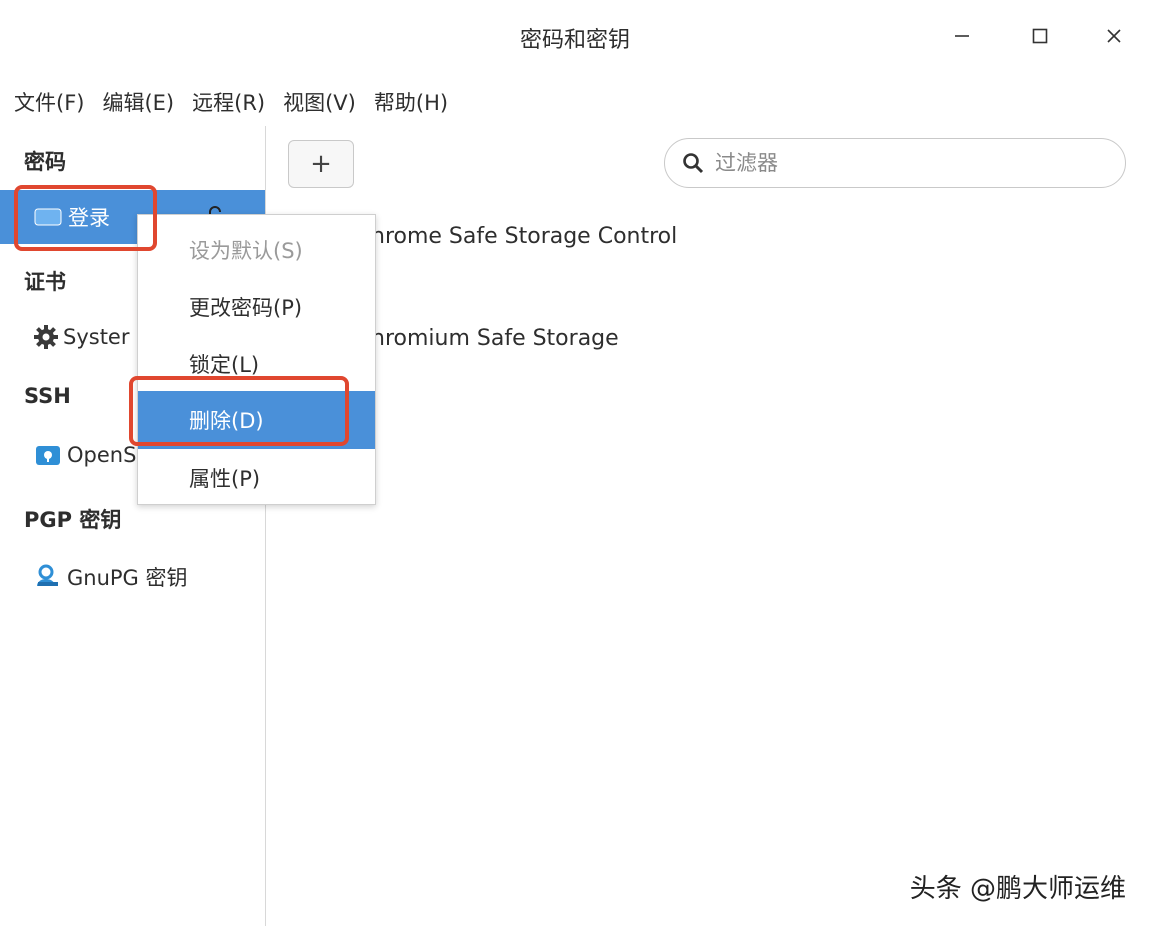 This screenshot has height=926, width=1150. Describe the element at coordinates (47, 396) in the screenshot. I see `section-ssh: SSH` at that location.